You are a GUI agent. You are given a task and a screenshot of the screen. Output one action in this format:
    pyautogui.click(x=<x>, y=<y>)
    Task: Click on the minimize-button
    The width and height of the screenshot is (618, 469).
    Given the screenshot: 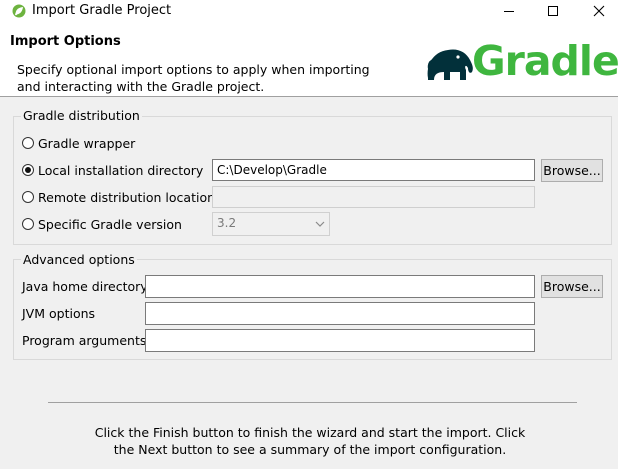 What is the action you would take?
    pyautogui.click(x=509, y=11)
    